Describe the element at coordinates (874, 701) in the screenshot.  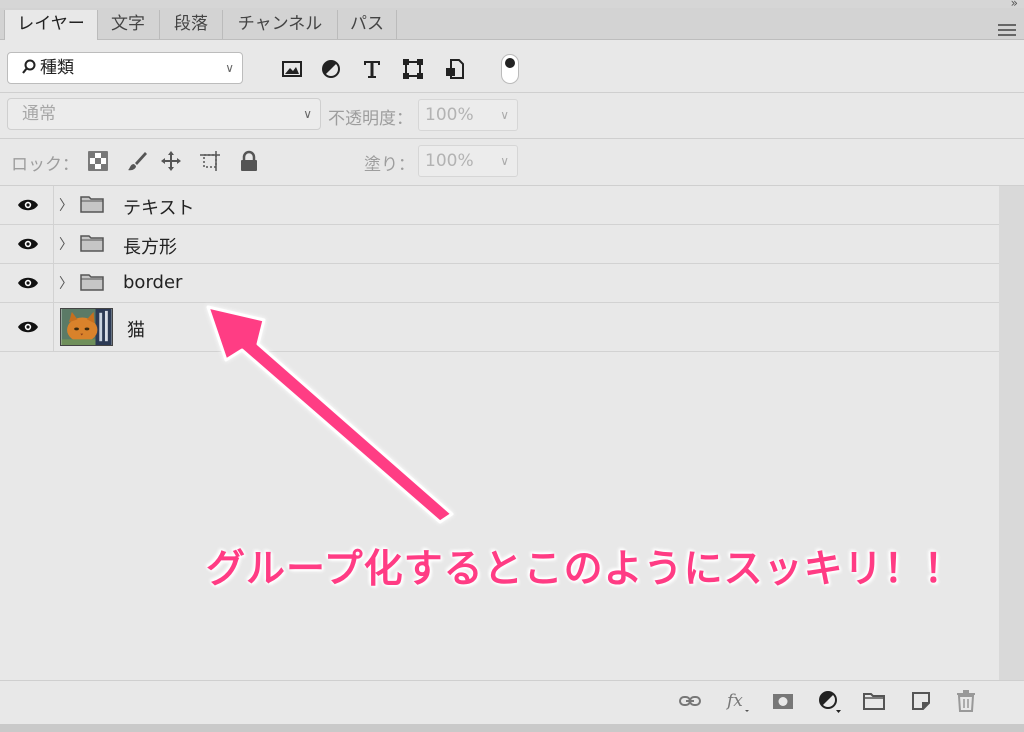
I see `new-group-icon` at that location.